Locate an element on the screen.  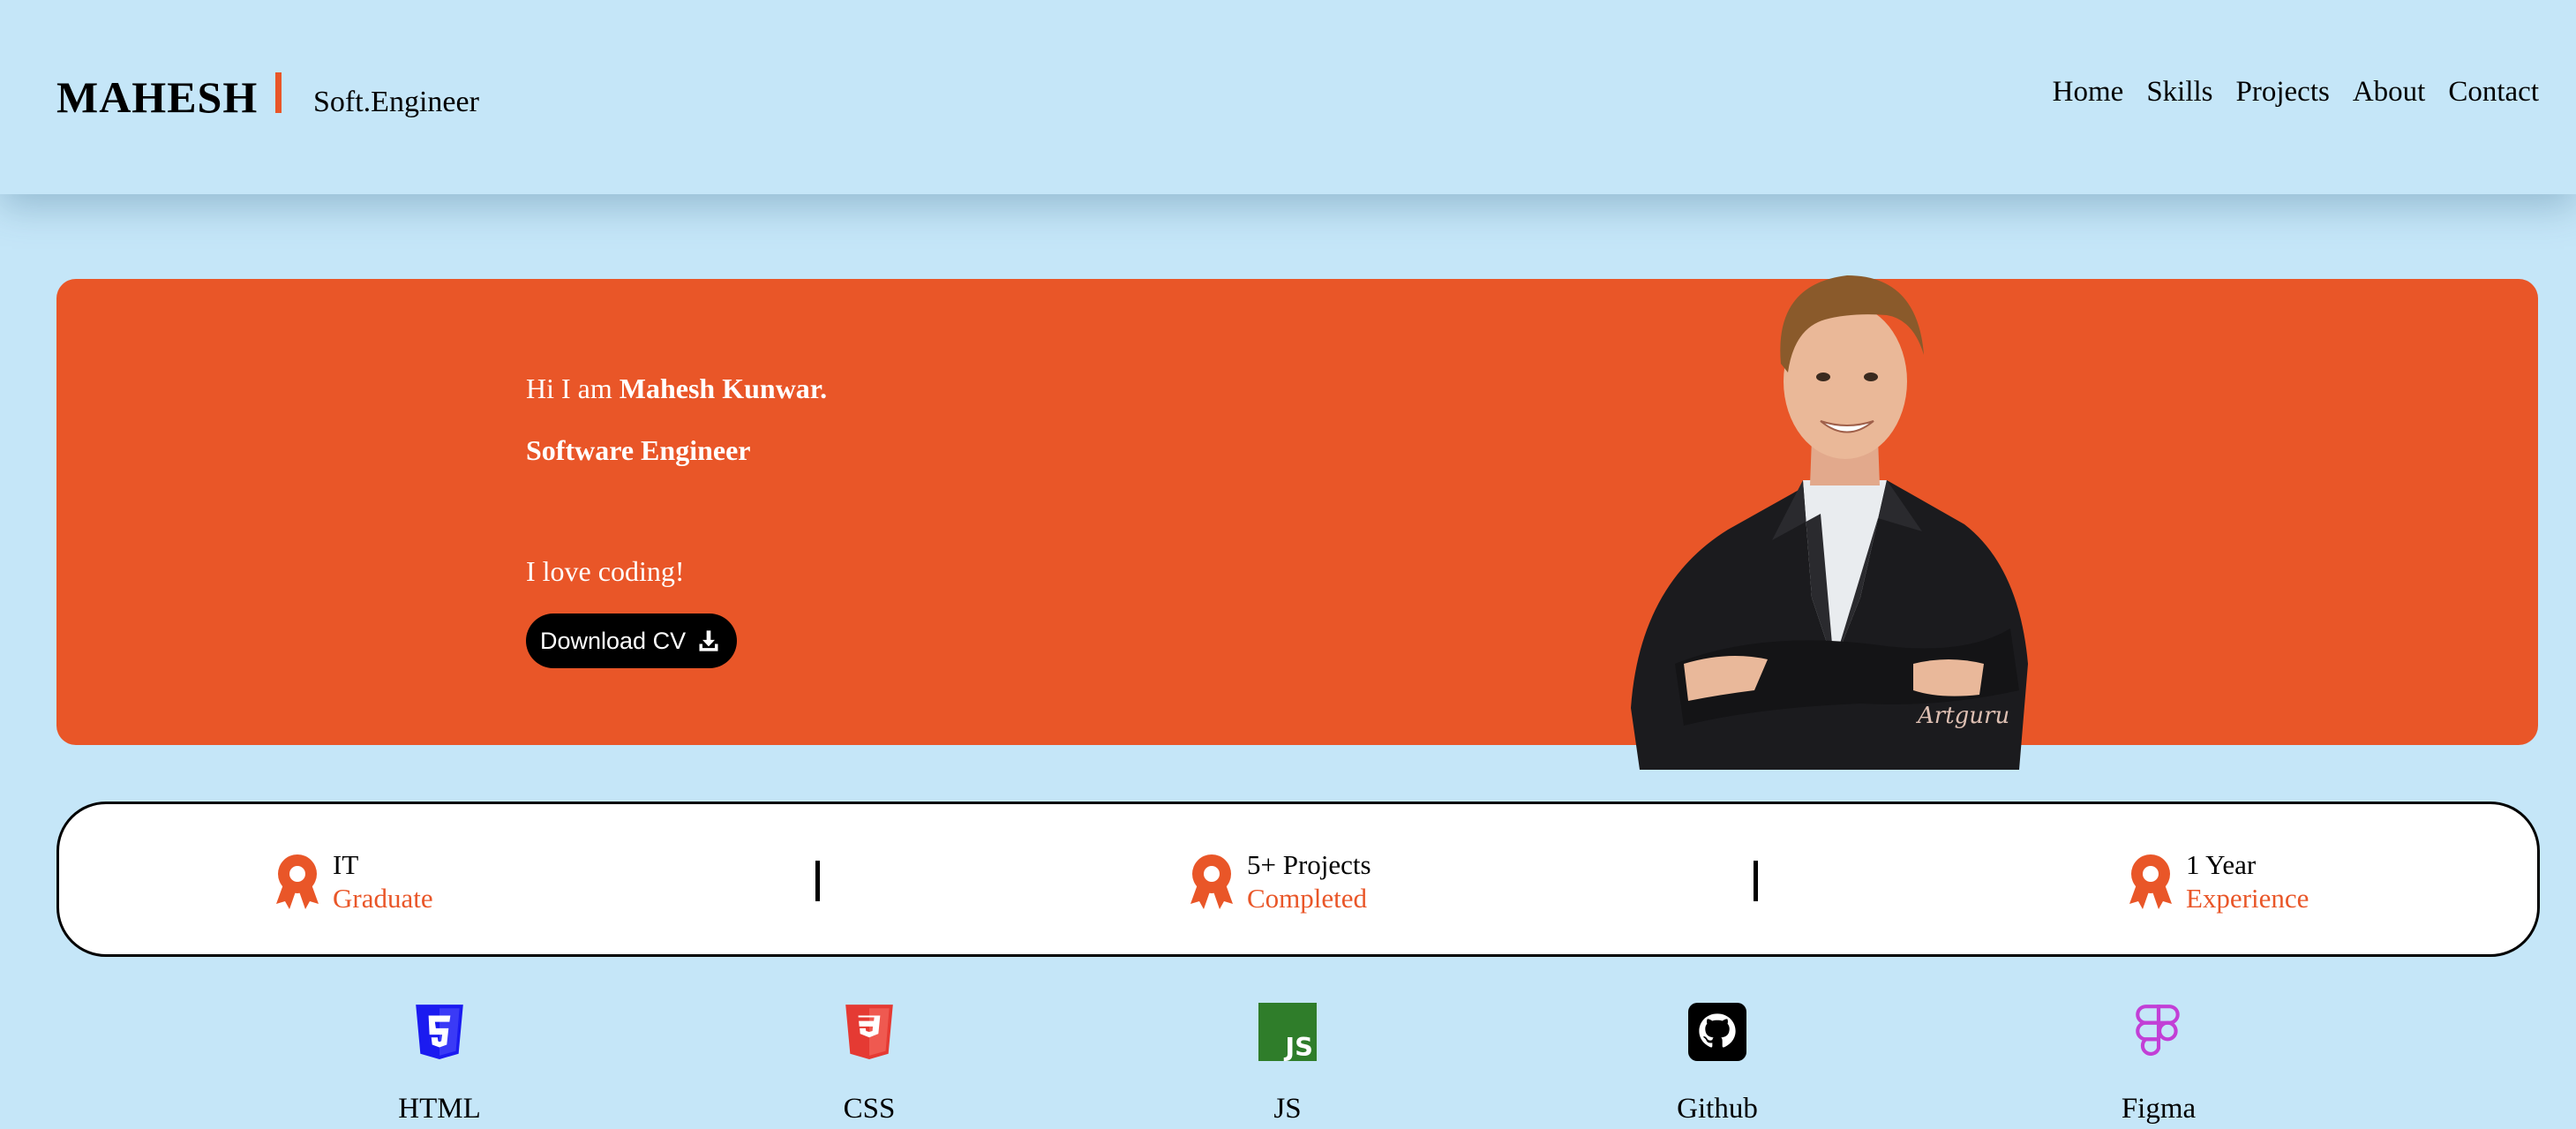
svg-text: JS is located at coordinates (1298, 1046).